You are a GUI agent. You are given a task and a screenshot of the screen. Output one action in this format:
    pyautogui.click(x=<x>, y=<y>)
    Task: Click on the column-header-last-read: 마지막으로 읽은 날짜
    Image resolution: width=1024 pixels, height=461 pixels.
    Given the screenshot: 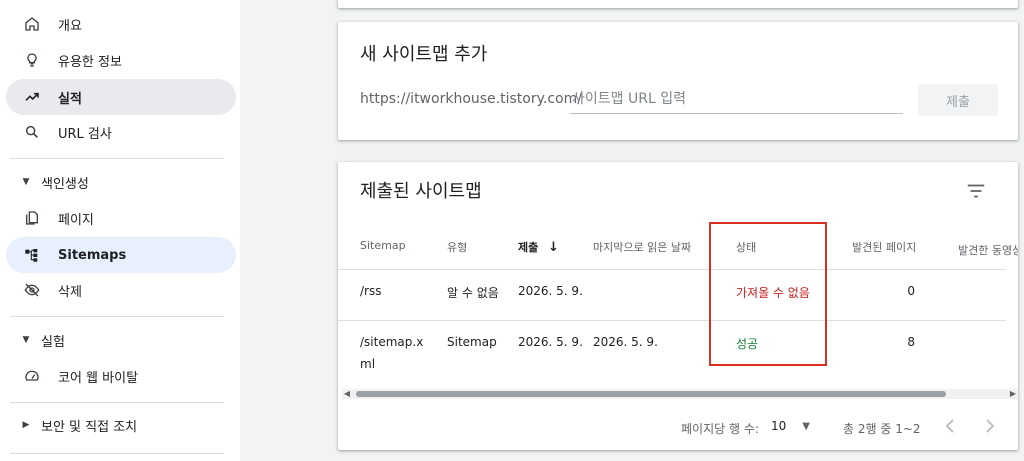 What is the action you would take?
    pyautogui.click(x=642, y=247)
    